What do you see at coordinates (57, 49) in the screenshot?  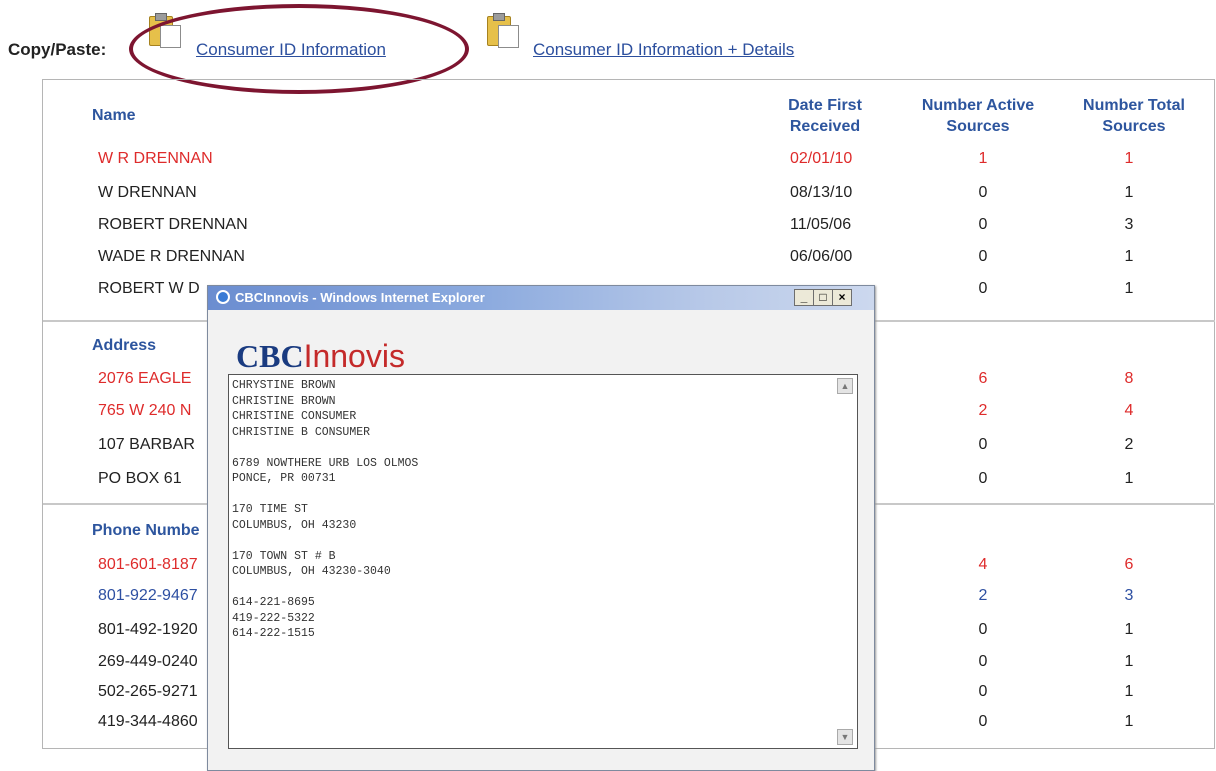 I see `copy-paste-label: Copy/Paste:` at bounding box center [57, 49].